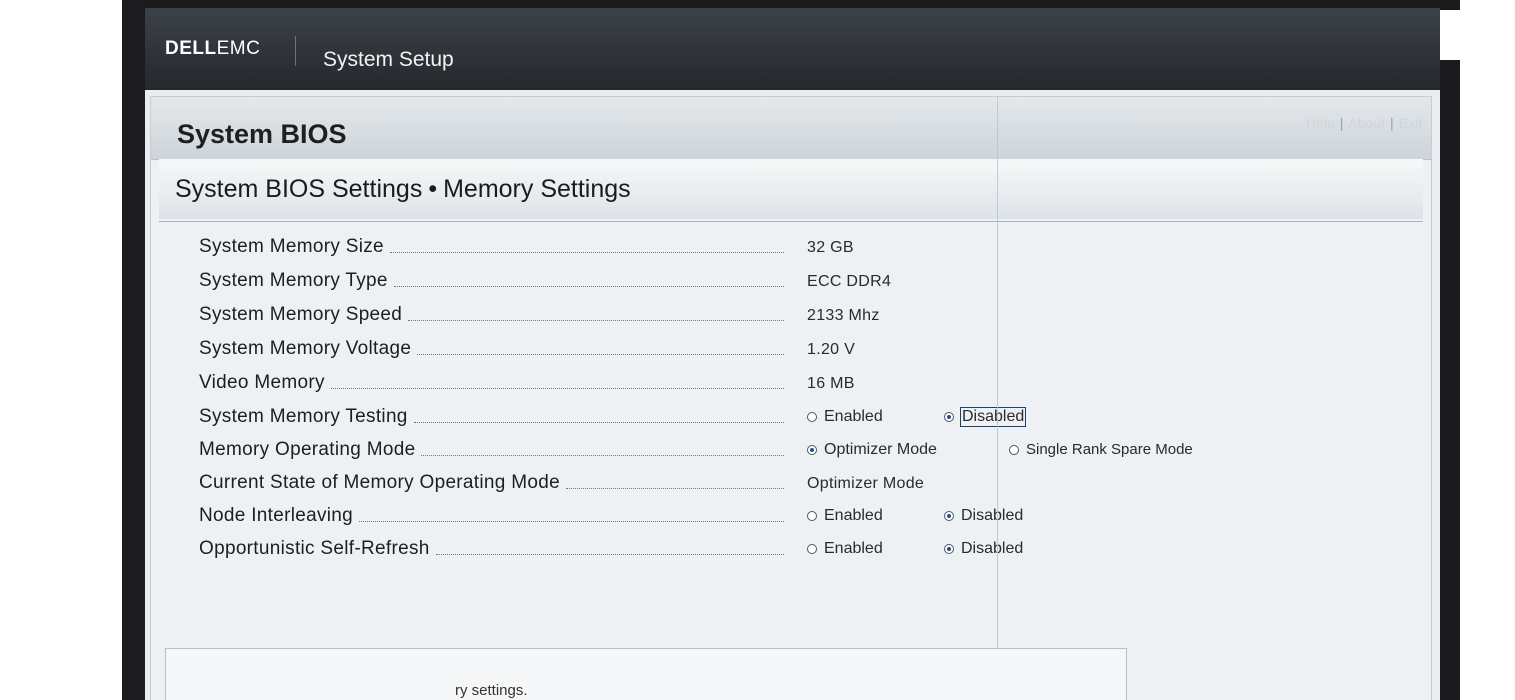 Image resolution: width=1515 pixels, height=700 pixels. I want to click on setting-label-text: Memory Operating Mode, so click(307, 449).